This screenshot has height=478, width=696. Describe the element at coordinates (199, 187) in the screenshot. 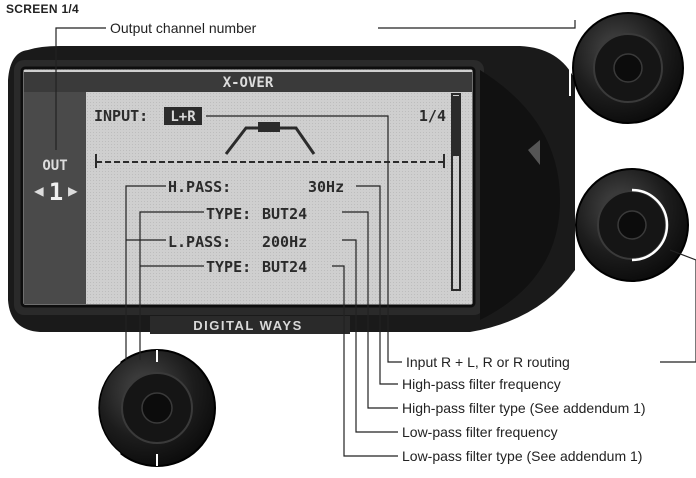

I see `hpass-label: H.PASS:` at that location.